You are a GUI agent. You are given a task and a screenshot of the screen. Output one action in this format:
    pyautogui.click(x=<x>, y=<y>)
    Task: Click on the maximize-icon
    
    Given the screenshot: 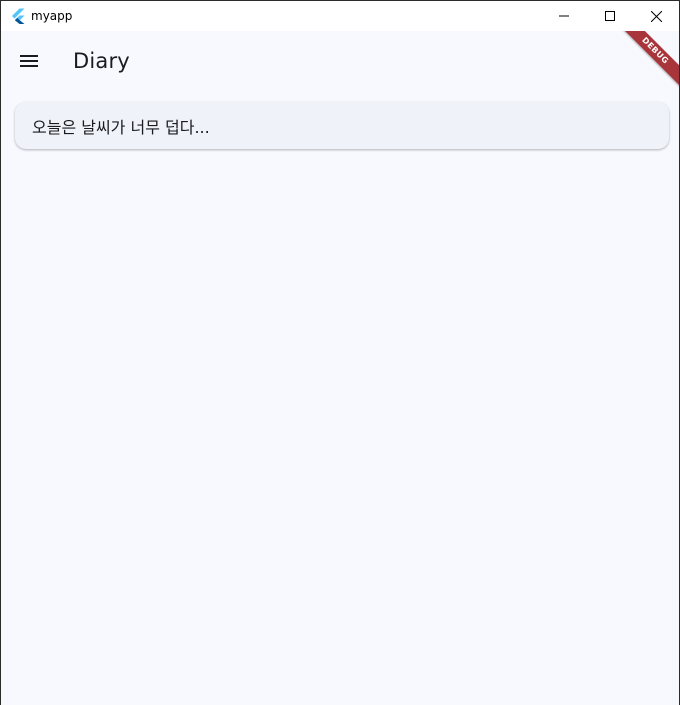 What is the action you would take?
    pyautogui.click(x=610, y=16)
    